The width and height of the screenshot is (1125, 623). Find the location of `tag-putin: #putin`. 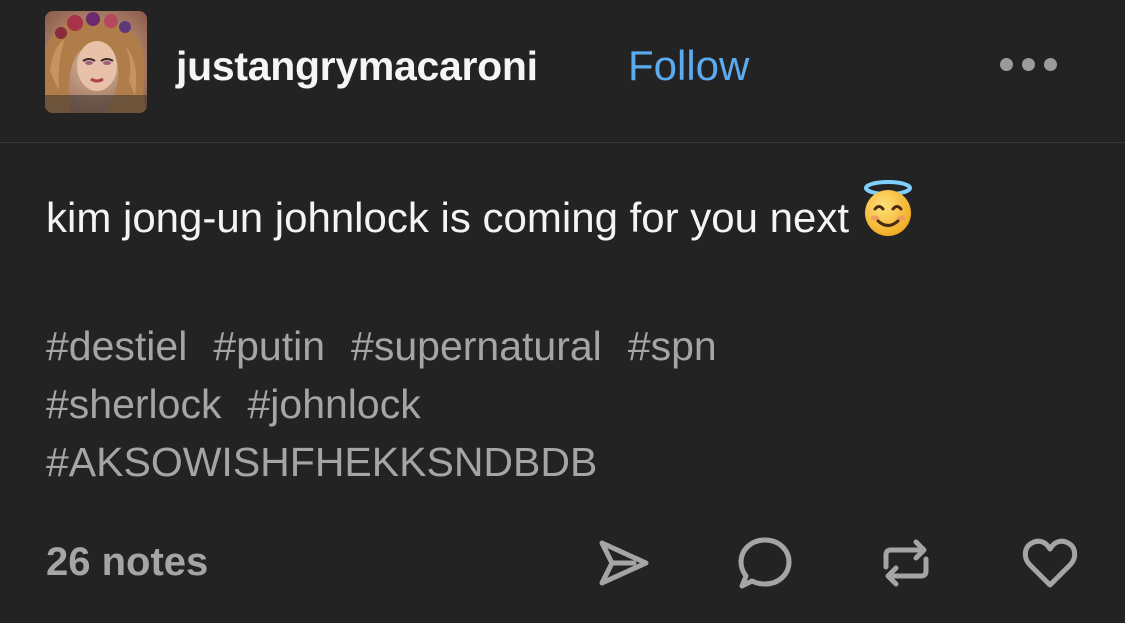

tag-putin: #putin is located at coordinates (269, 346).